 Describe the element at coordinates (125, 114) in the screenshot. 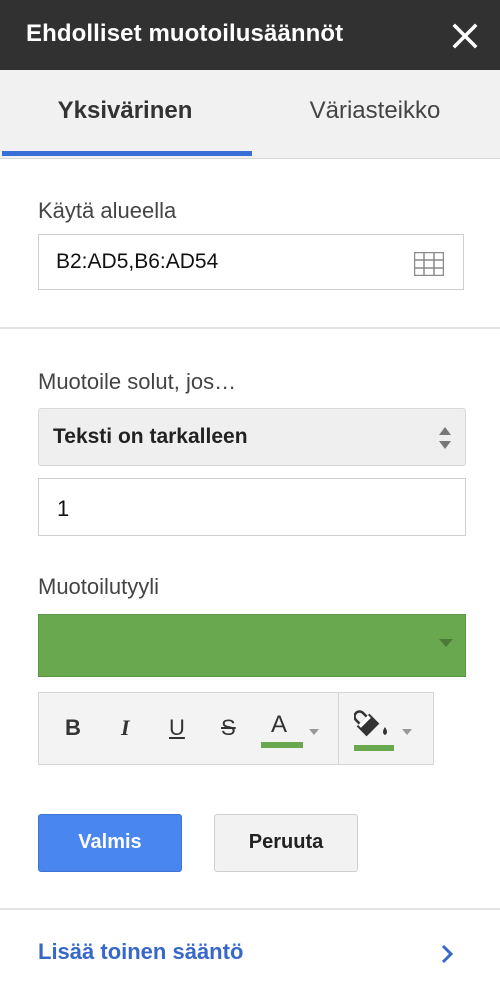

I see `tab-single-color: Yksivärinen` at that location.